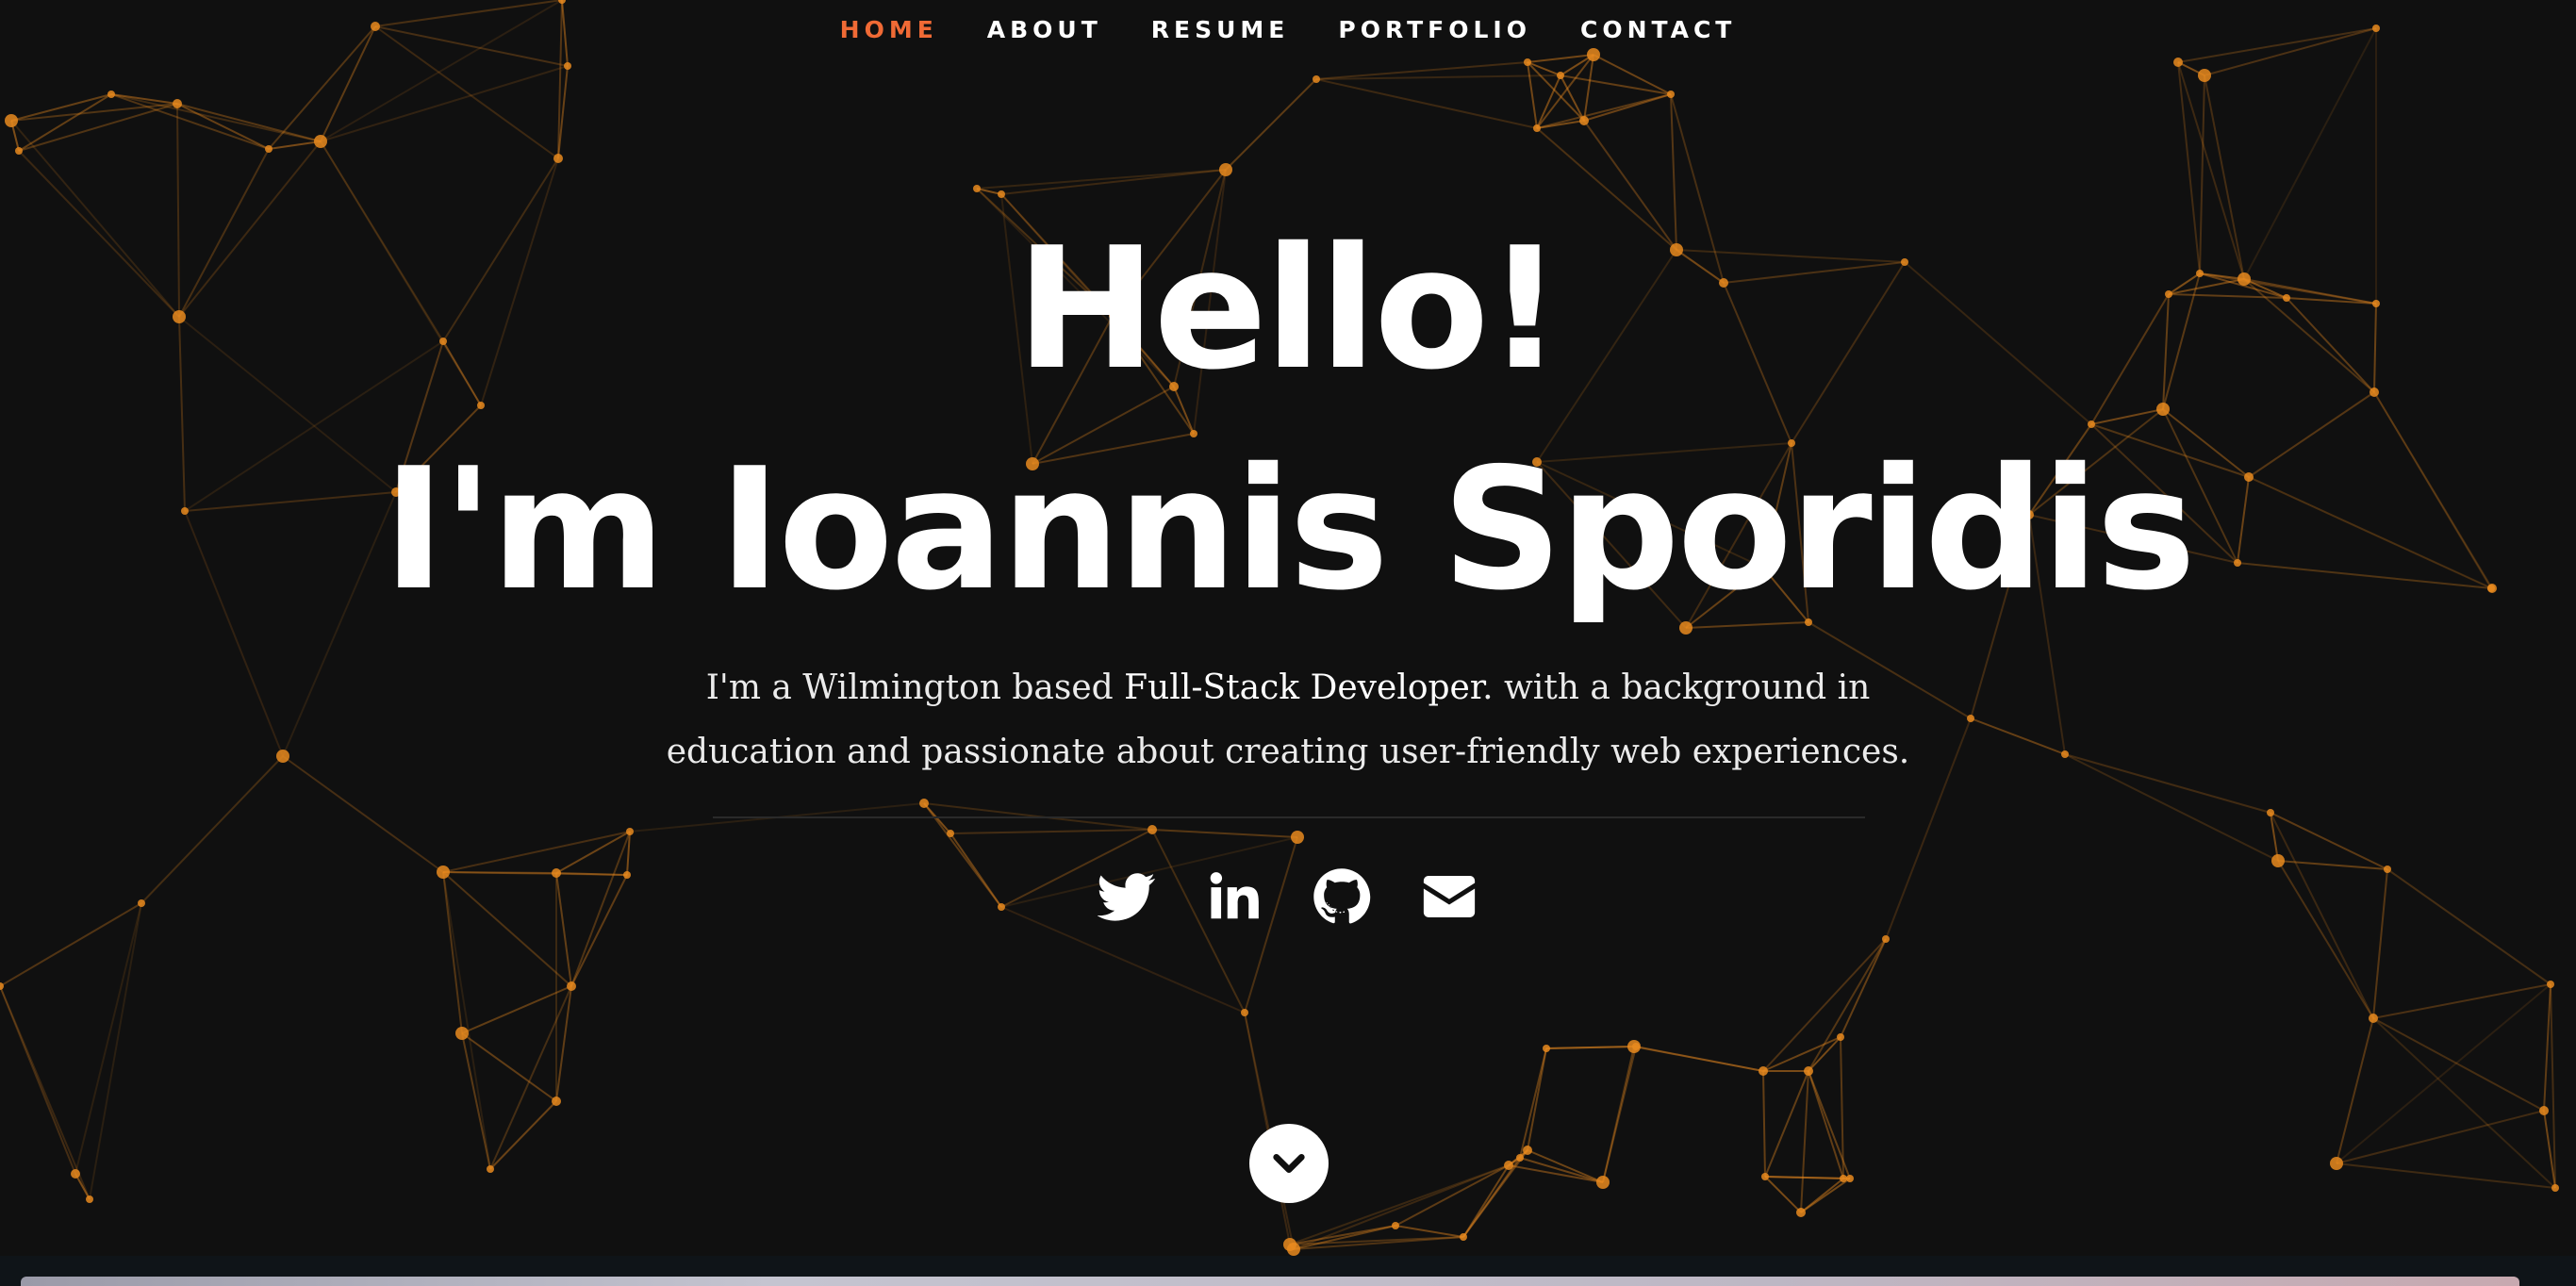  I want to click on main-nav: HOME ABOUT RESUME PORTFOLIO CONTACT, so click(1288, 29).